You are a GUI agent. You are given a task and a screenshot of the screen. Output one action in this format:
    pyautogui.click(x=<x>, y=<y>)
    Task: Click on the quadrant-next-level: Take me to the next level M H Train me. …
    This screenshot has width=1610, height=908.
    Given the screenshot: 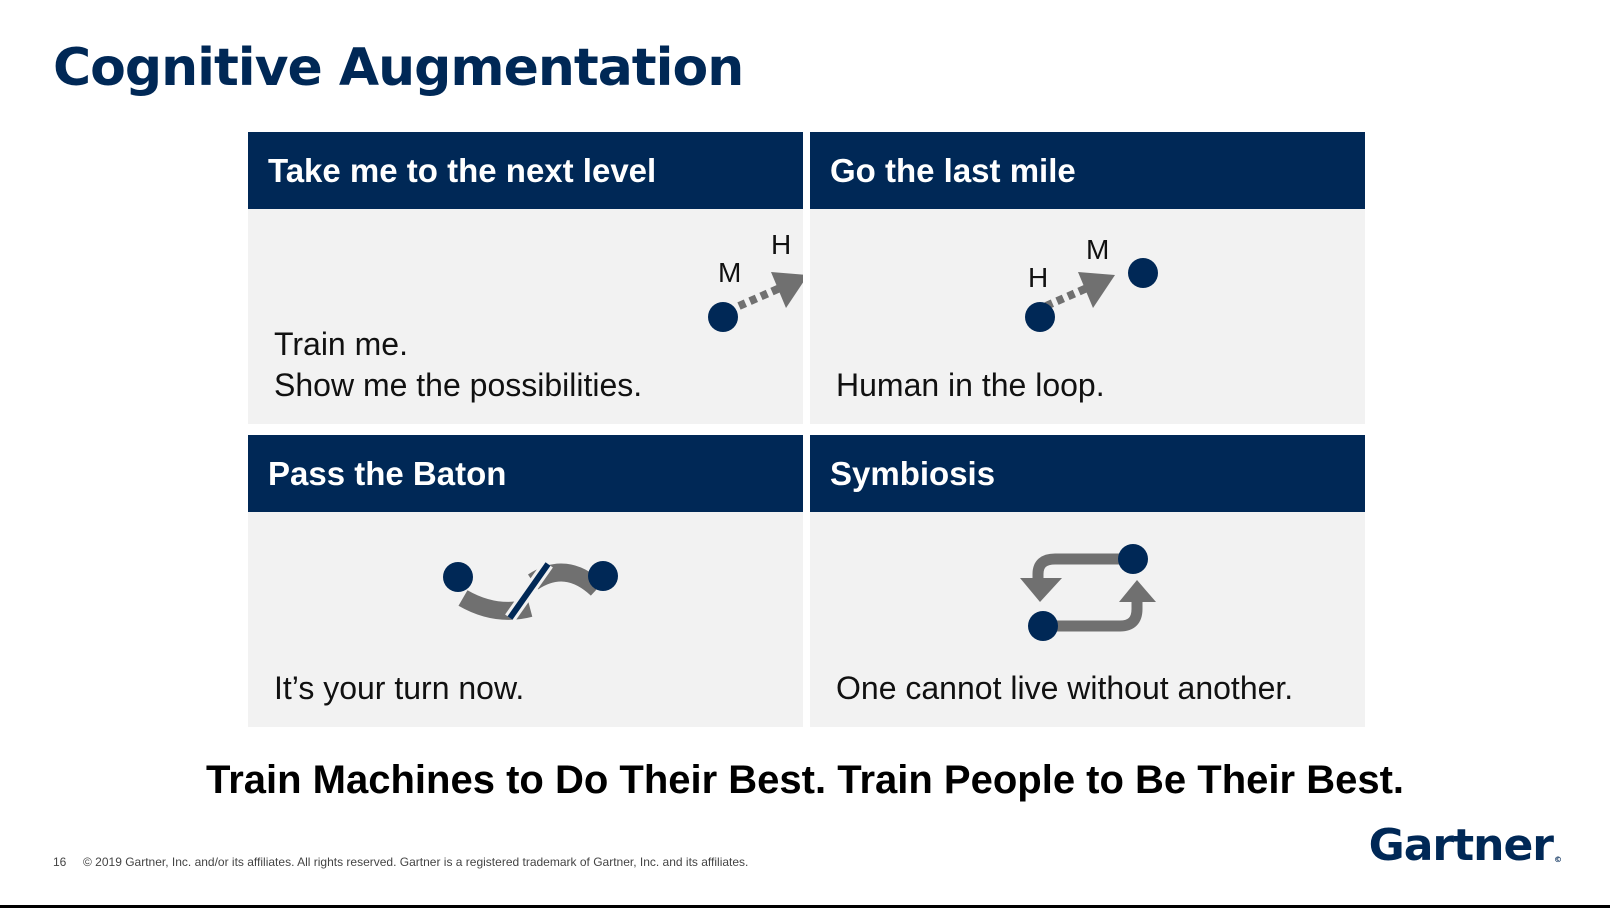 What is the action you would take?
    pyautogui.click(x=525, y=278)
    